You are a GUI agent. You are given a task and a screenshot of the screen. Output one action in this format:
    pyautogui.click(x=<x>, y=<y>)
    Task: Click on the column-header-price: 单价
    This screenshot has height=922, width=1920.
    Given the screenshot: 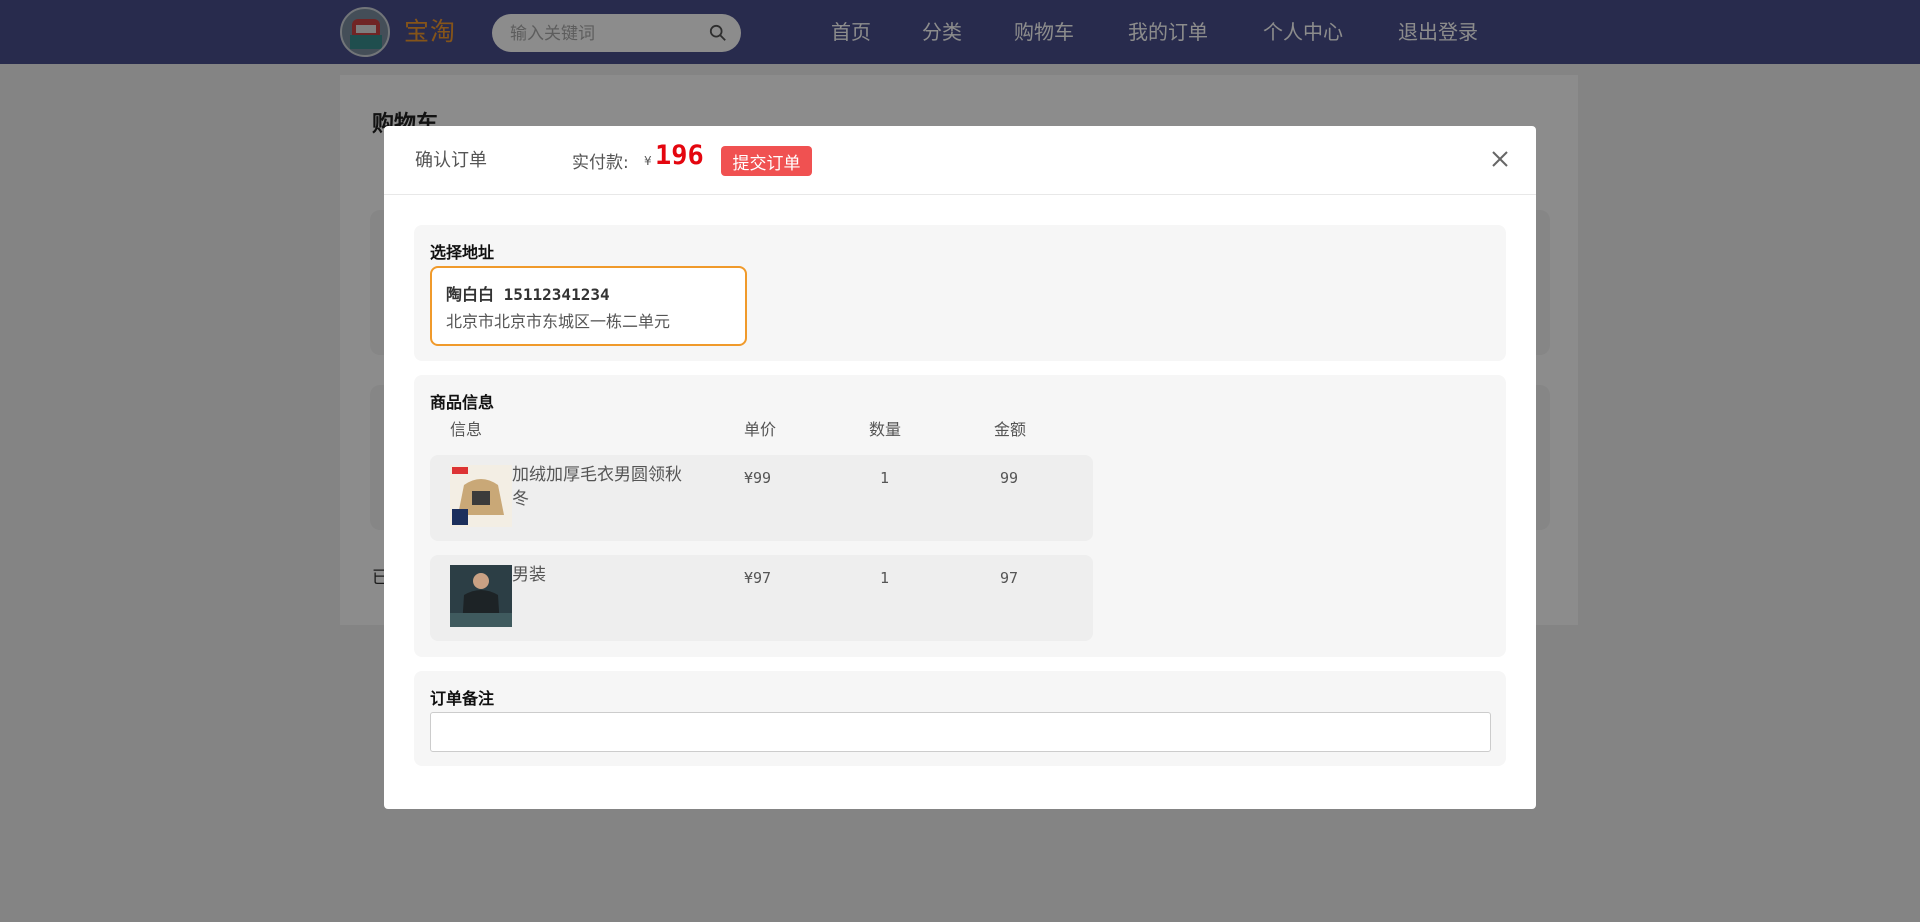 What is the action you would take?
    pyautogui.click(x=760, y=429)
    